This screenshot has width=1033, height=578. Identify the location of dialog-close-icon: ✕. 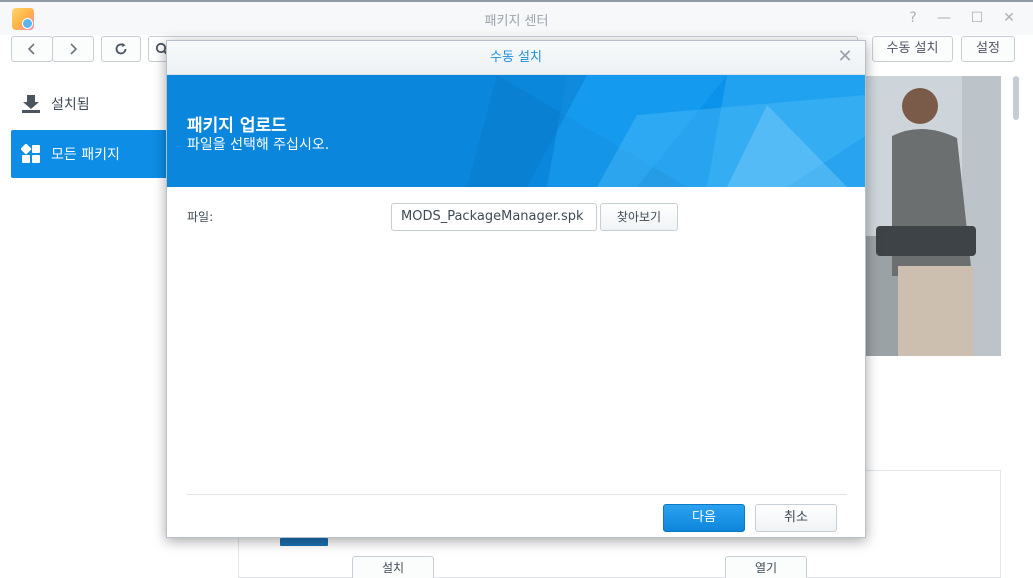
(845, 57).